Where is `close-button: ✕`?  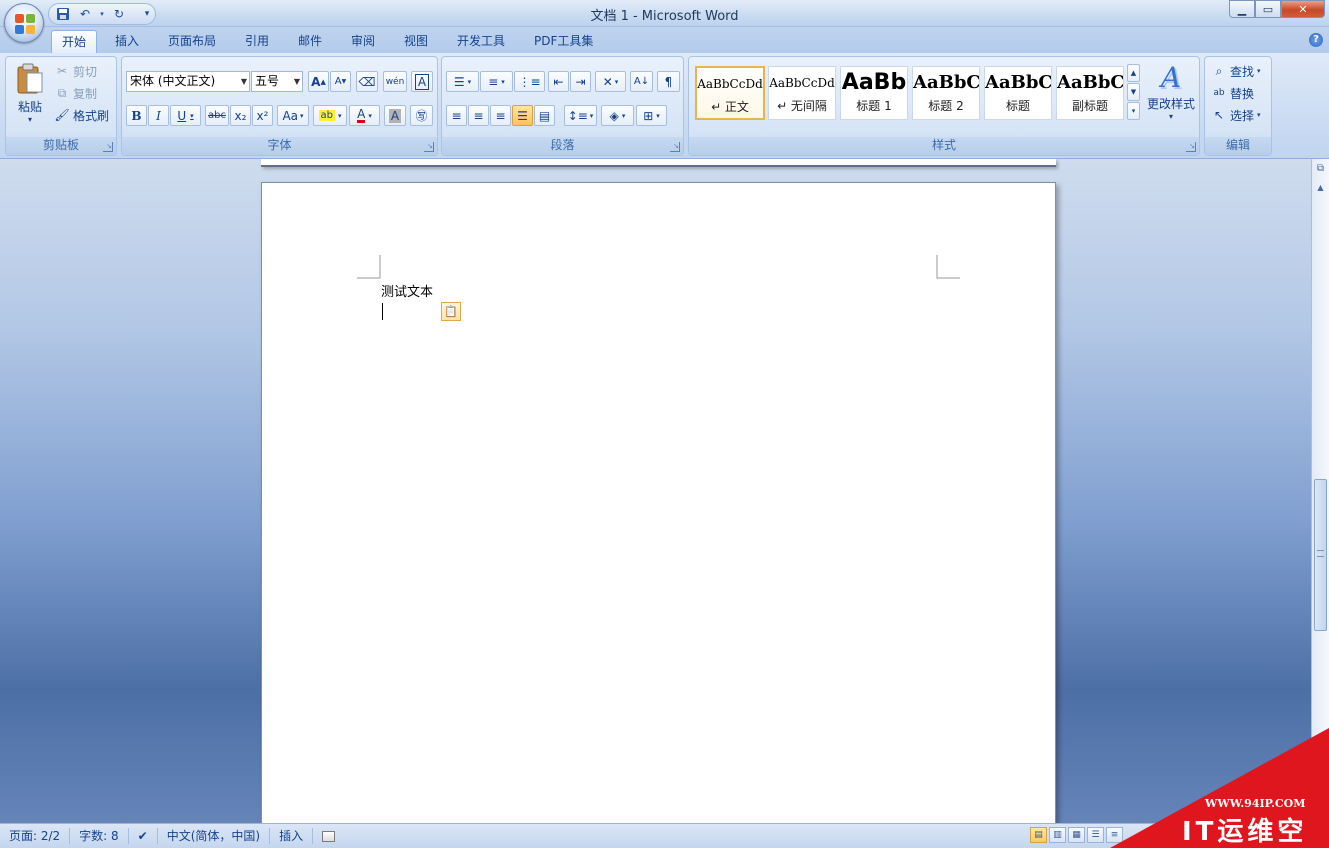 close-button: ✕ is located at coordinates (1303, 9).